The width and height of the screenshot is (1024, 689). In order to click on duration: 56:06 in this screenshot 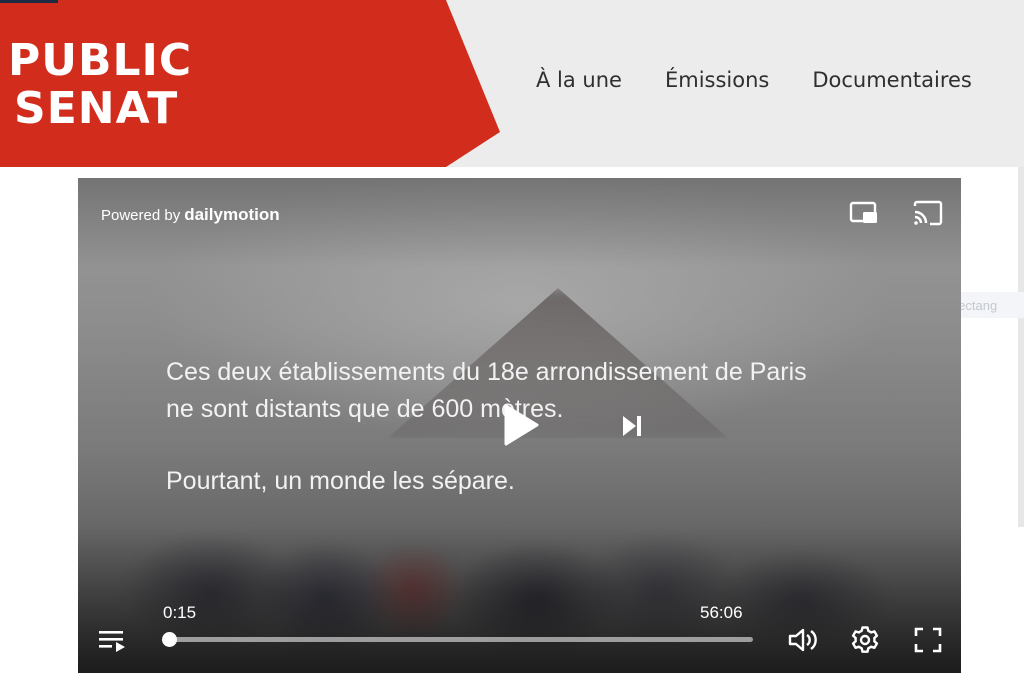, I will do `click(721, 612)`.